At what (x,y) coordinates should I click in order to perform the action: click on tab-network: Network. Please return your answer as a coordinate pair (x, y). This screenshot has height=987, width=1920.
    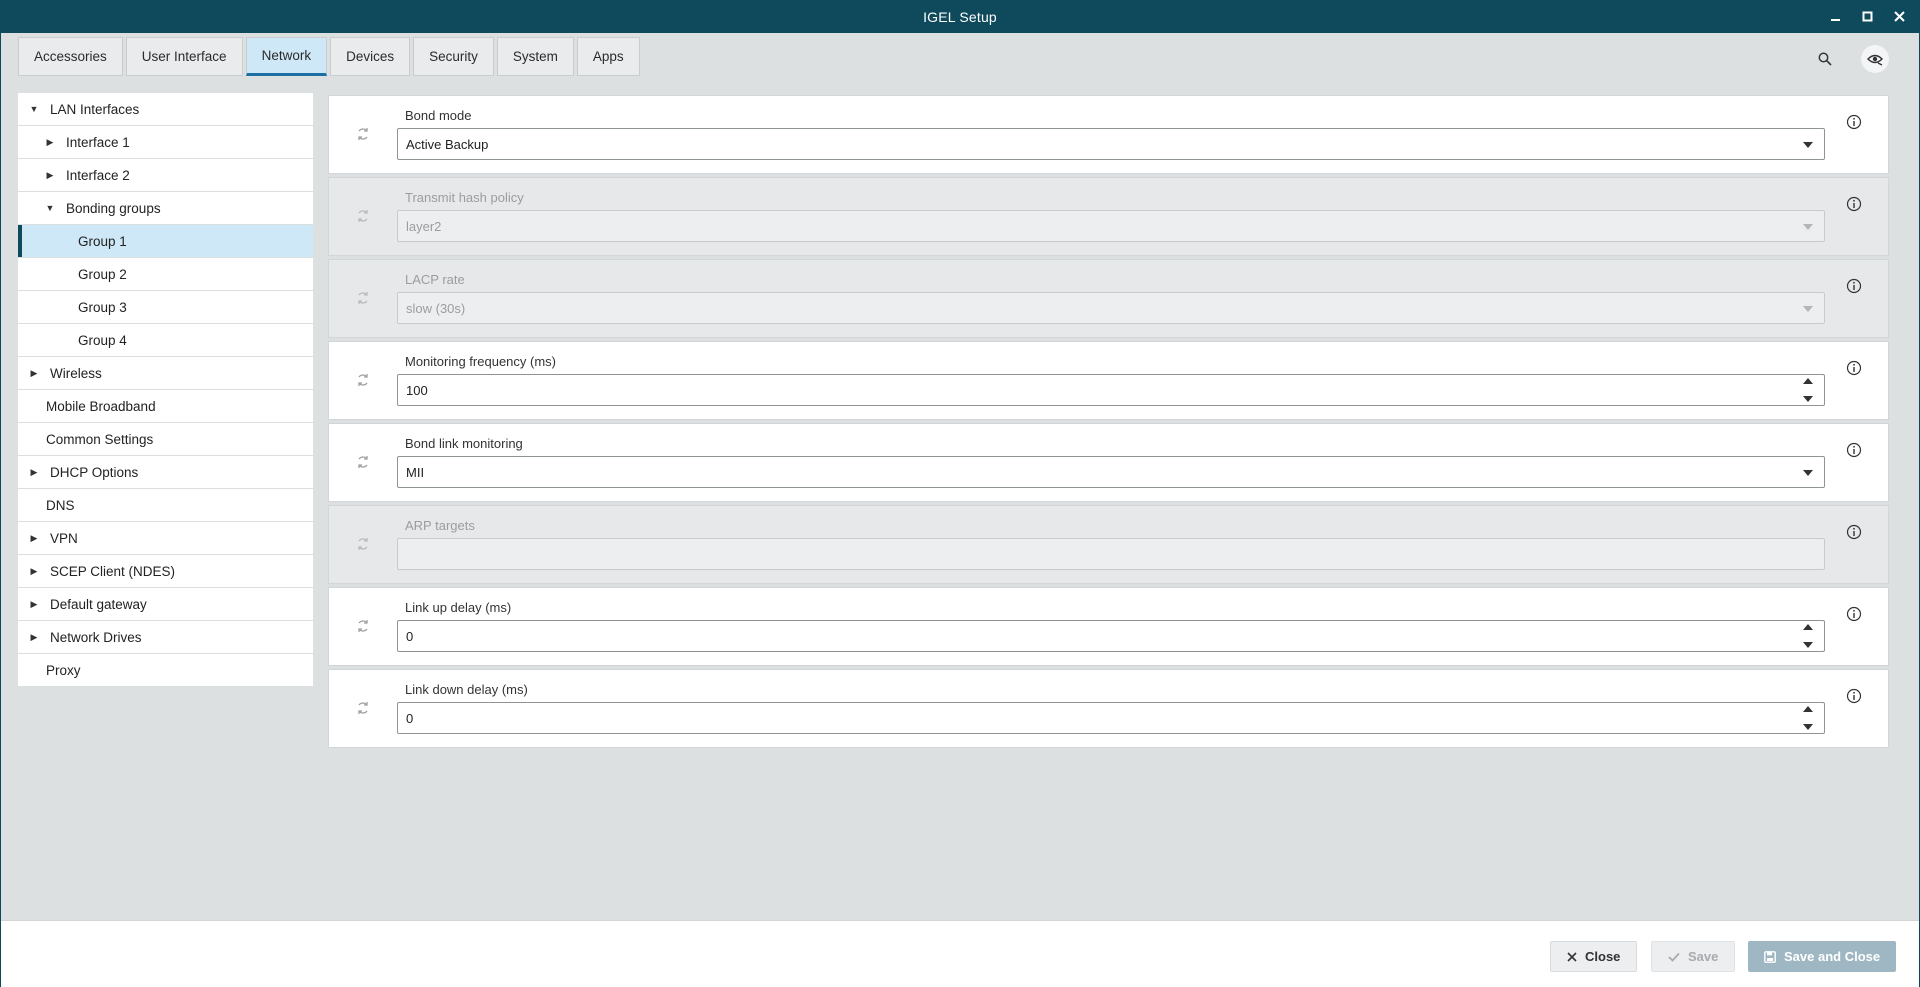
    Looking at the image, I should click on (286, 56).